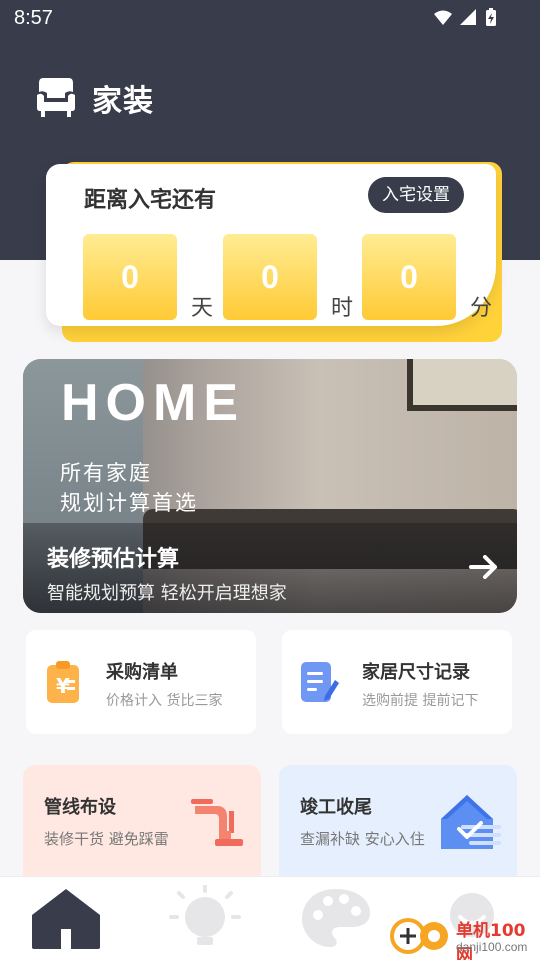 The height and width of the screenshot is (960, 540). Describe the element at coordinates (106, 473) in the screenshot. I see `banner-subtitle-line1: 所有家庭` at that location.